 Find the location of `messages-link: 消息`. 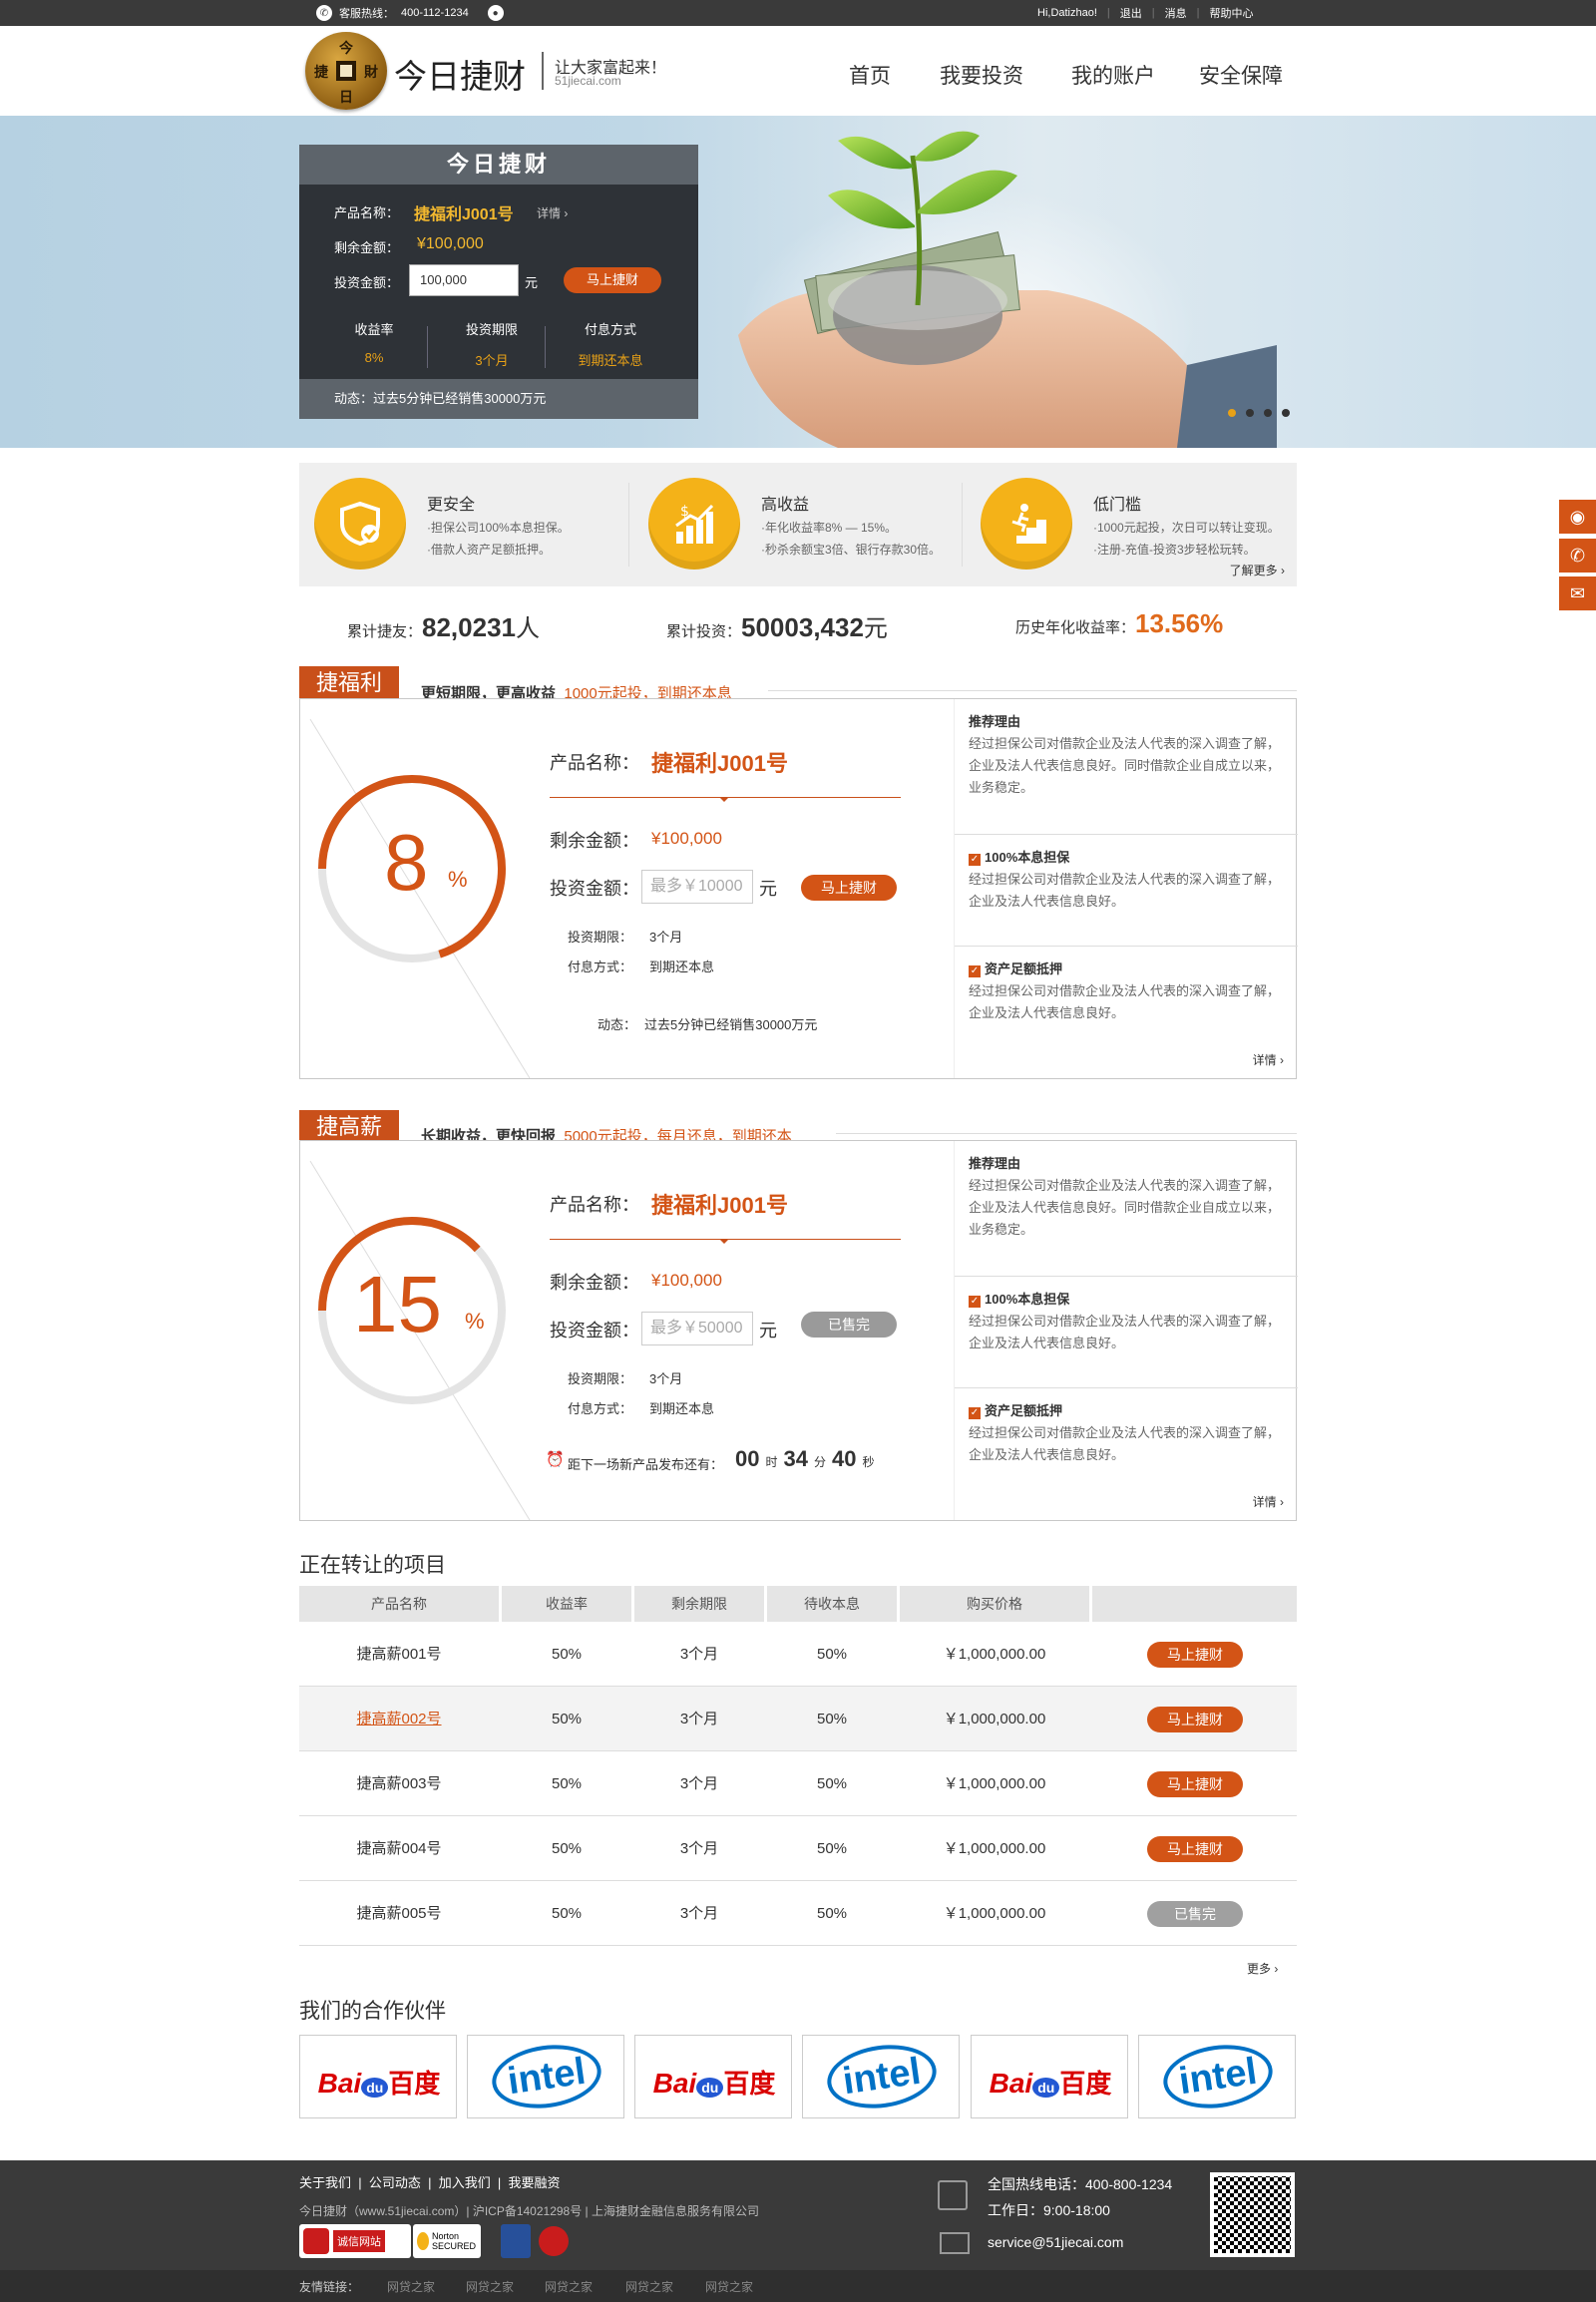

messages-link: 消息 is located at coordinates (1176, 13).